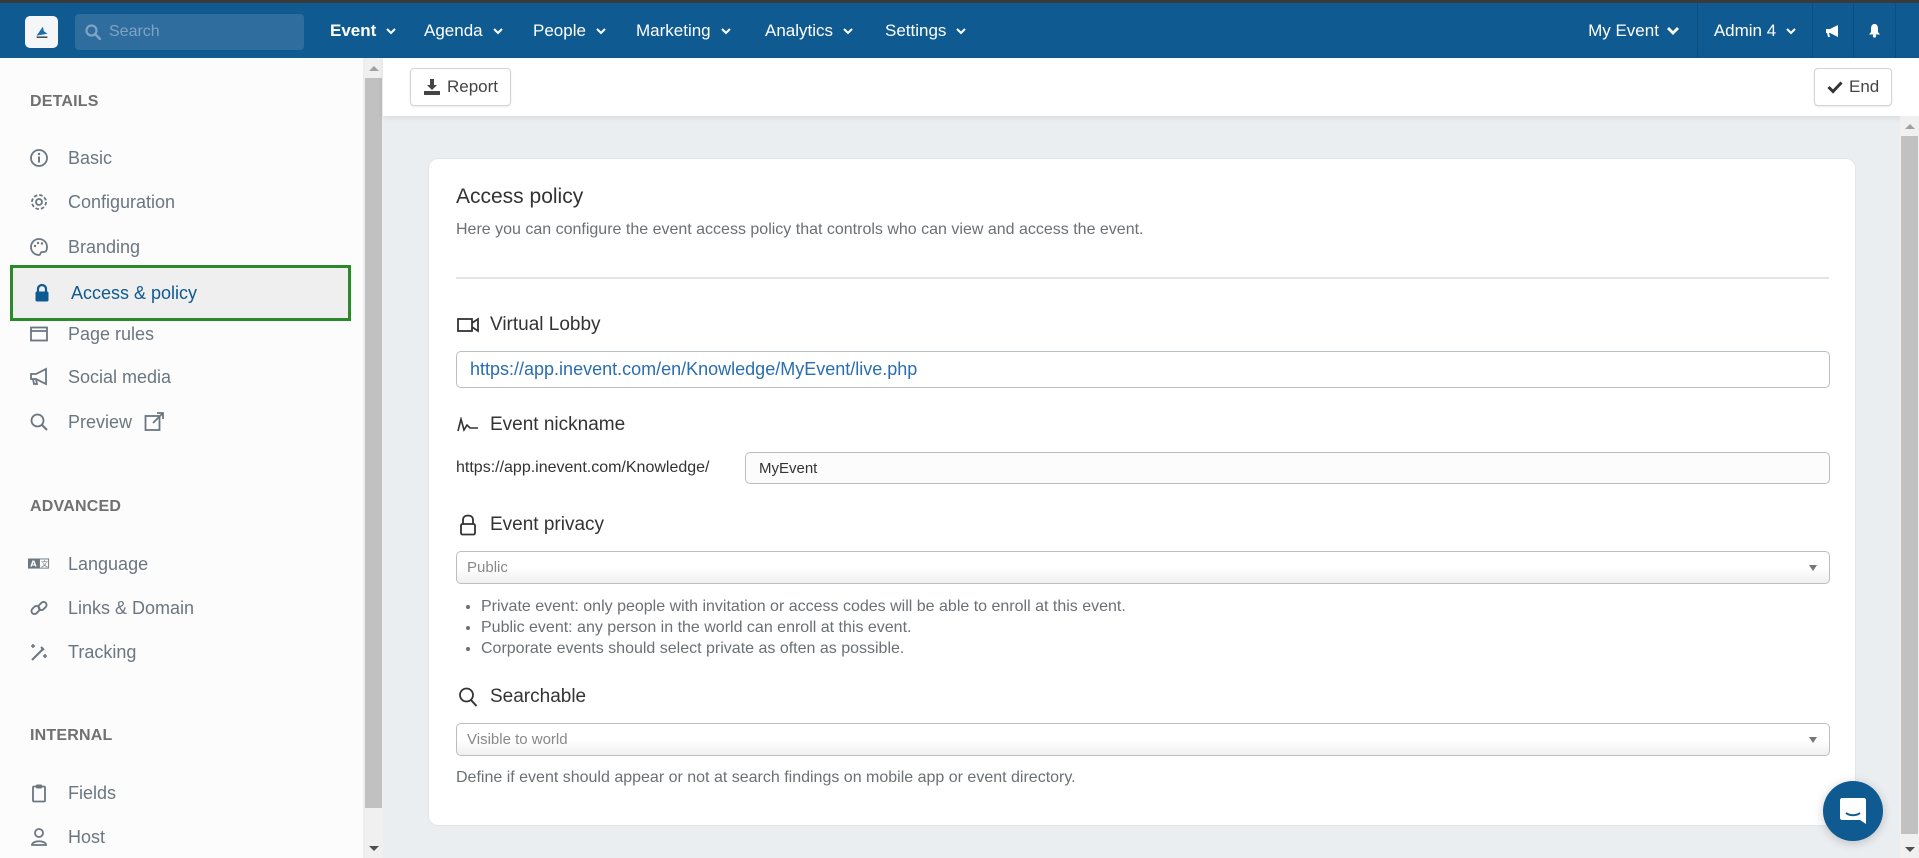 The width and height of the screenshot is (1919, 858). I want to click on end-button: End, so click(1853, 87).